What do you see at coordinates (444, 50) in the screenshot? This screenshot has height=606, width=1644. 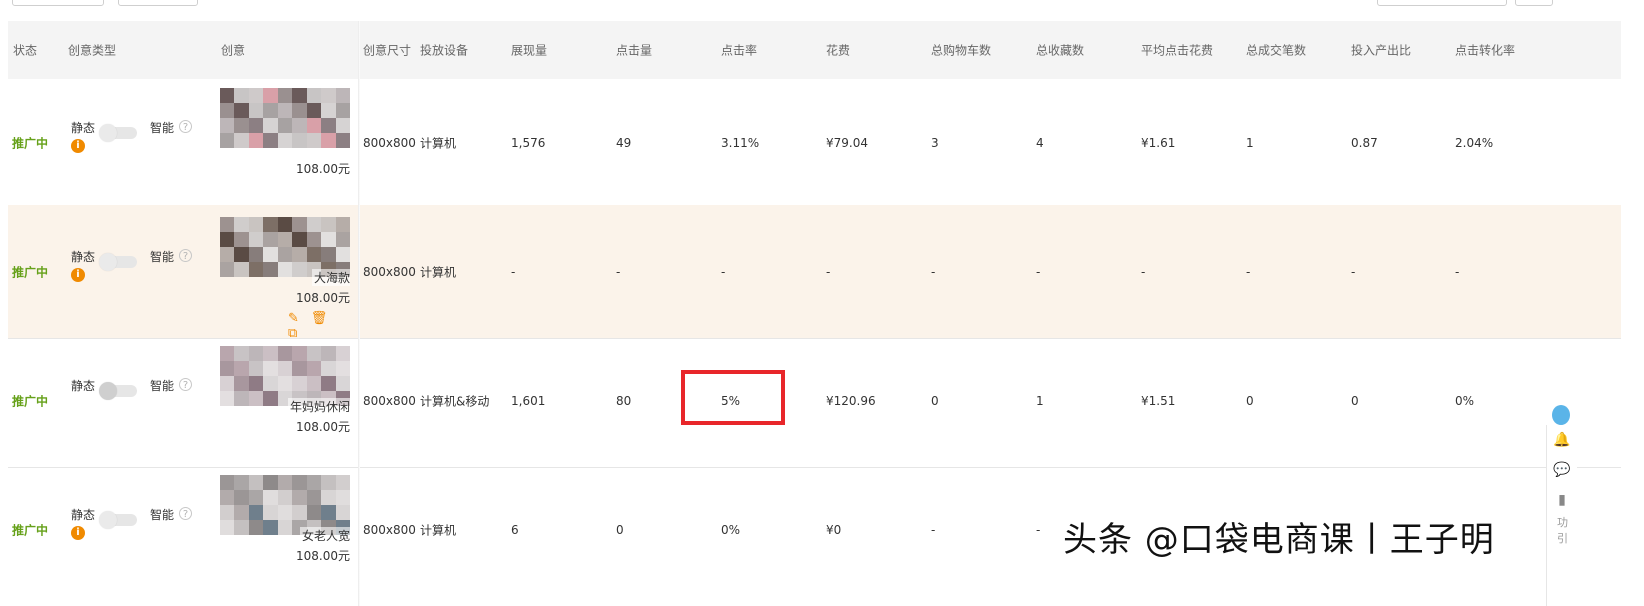 I see `header-device: 投放设备` at bounding box center [444, 50].